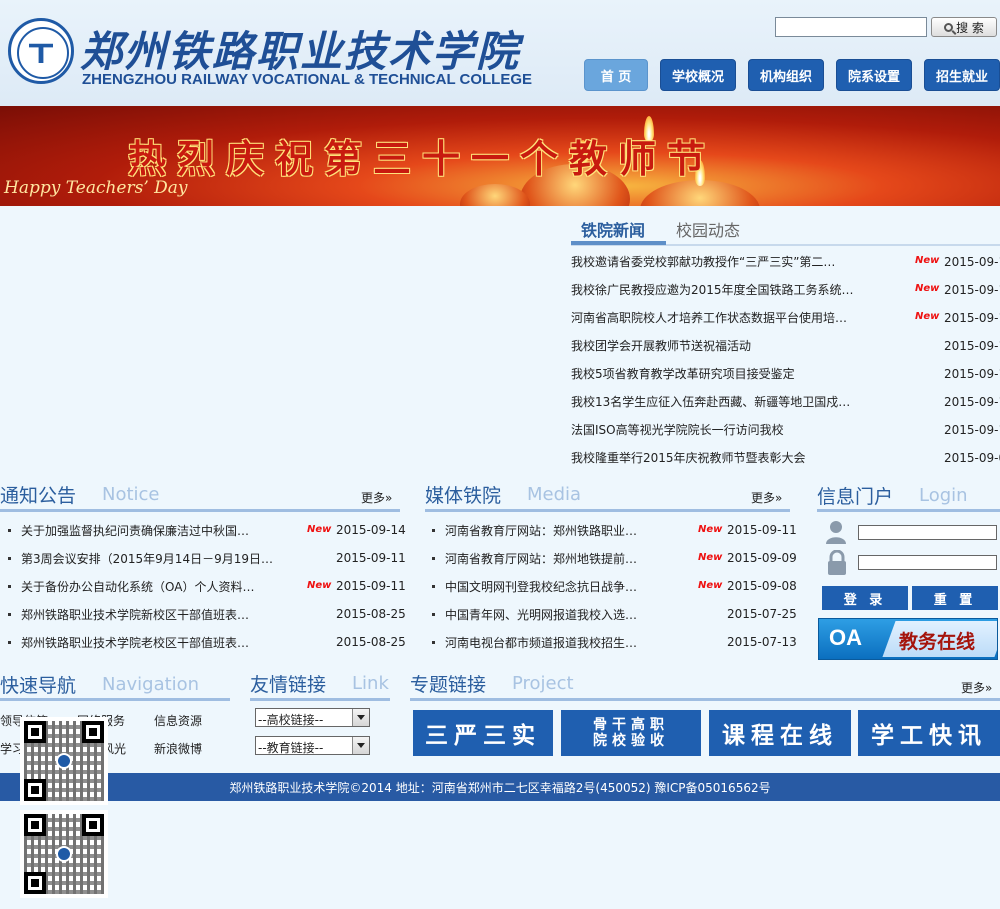 Image resolution: width=1000 pixels, height=909 pixels. What do you see at coordinates (708, 229) in the screenshot?
I see `tab-campus-news: 校园动态` at bounding box center [708, 229].